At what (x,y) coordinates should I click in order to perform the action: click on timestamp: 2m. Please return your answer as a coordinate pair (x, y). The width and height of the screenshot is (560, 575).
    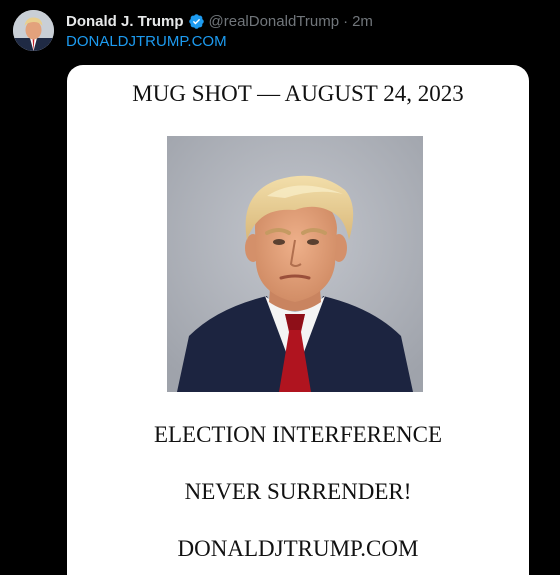
    Looking at the image, I should click on (362, 21).